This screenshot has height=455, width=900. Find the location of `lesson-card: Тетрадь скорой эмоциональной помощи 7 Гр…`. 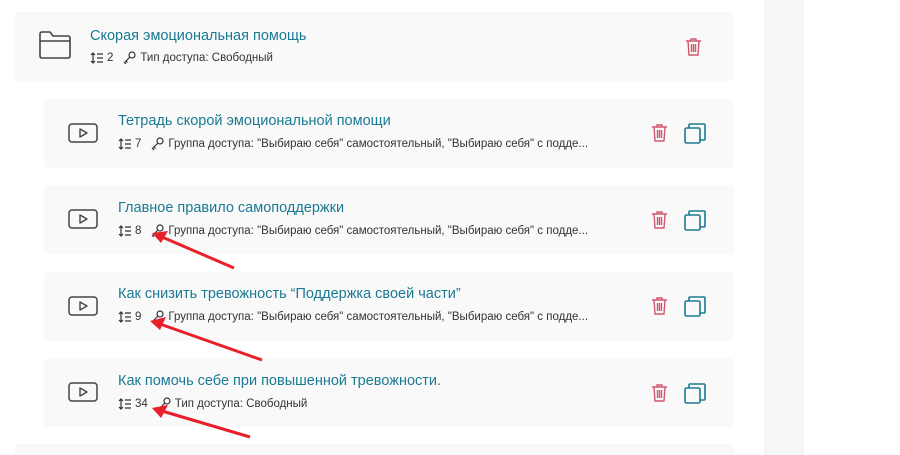

lesson-card: Тетрадь скорой эмоциональной помощи 7 Гр… is located at coordinates (389, 133).